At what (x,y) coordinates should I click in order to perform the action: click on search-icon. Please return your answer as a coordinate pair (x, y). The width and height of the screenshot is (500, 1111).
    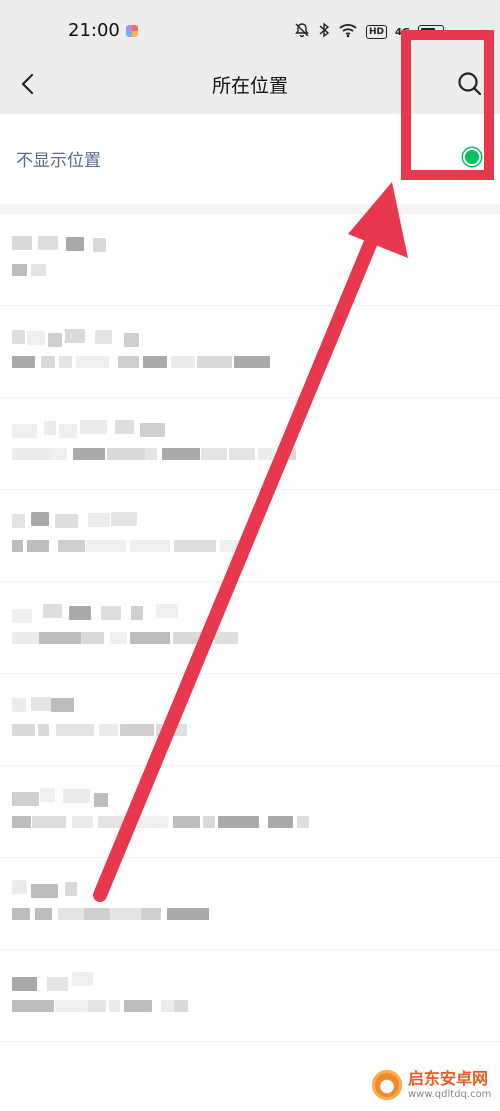
    Looking at the image, I should click on (470, 84).